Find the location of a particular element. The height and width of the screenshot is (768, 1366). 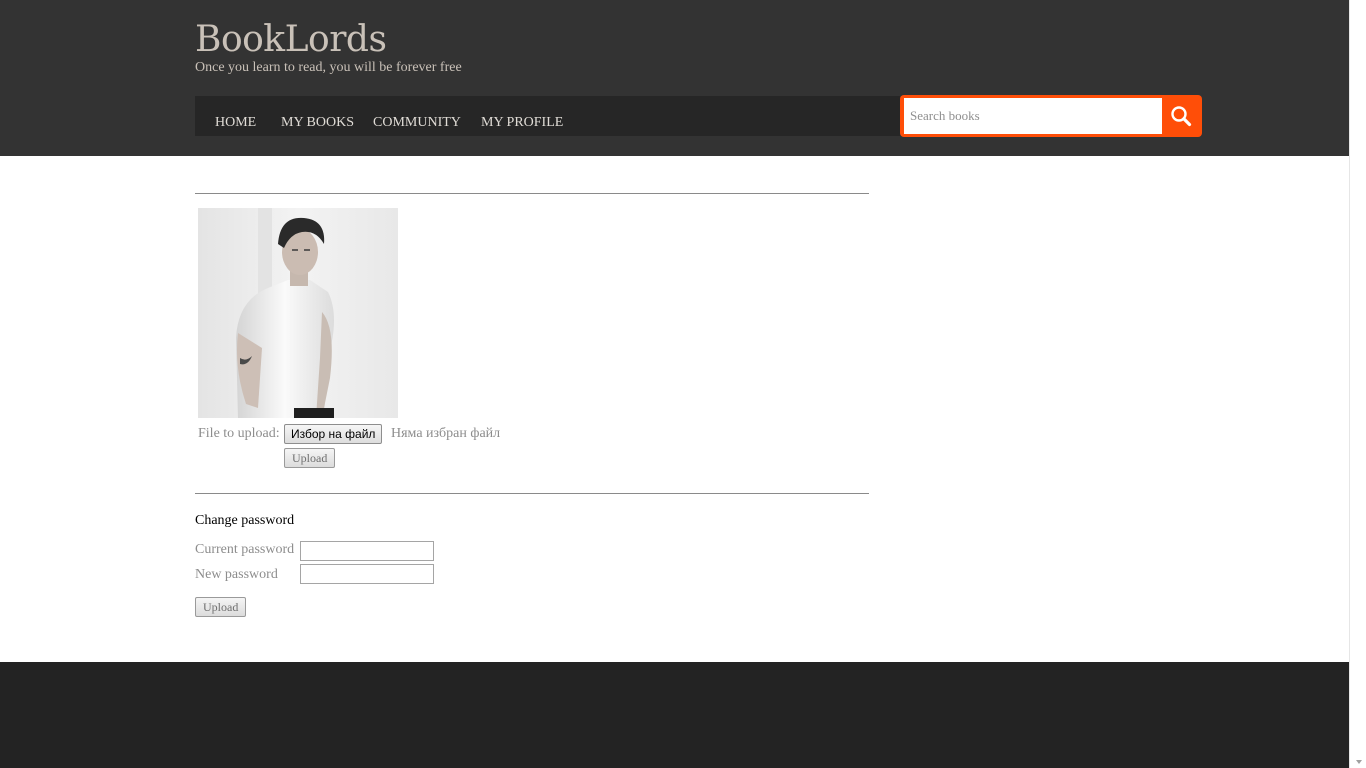

scroll-down-icon is located at coordinates (1359, 762).